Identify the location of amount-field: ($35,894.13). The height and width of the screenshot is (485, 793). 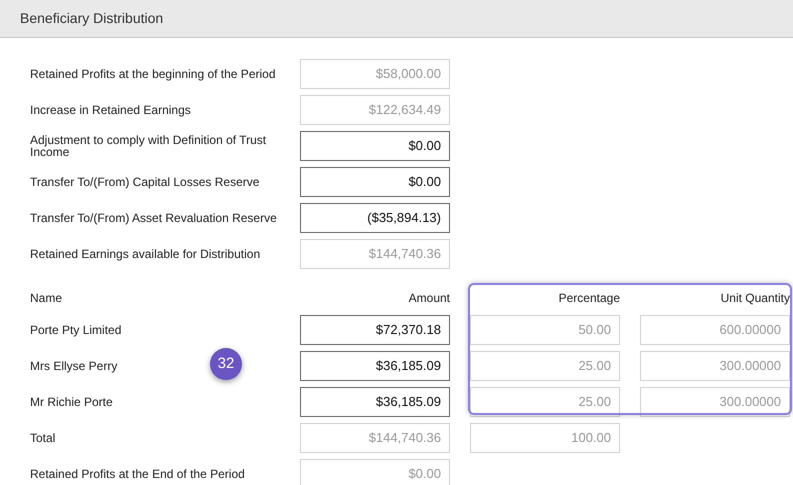
(375, 218).